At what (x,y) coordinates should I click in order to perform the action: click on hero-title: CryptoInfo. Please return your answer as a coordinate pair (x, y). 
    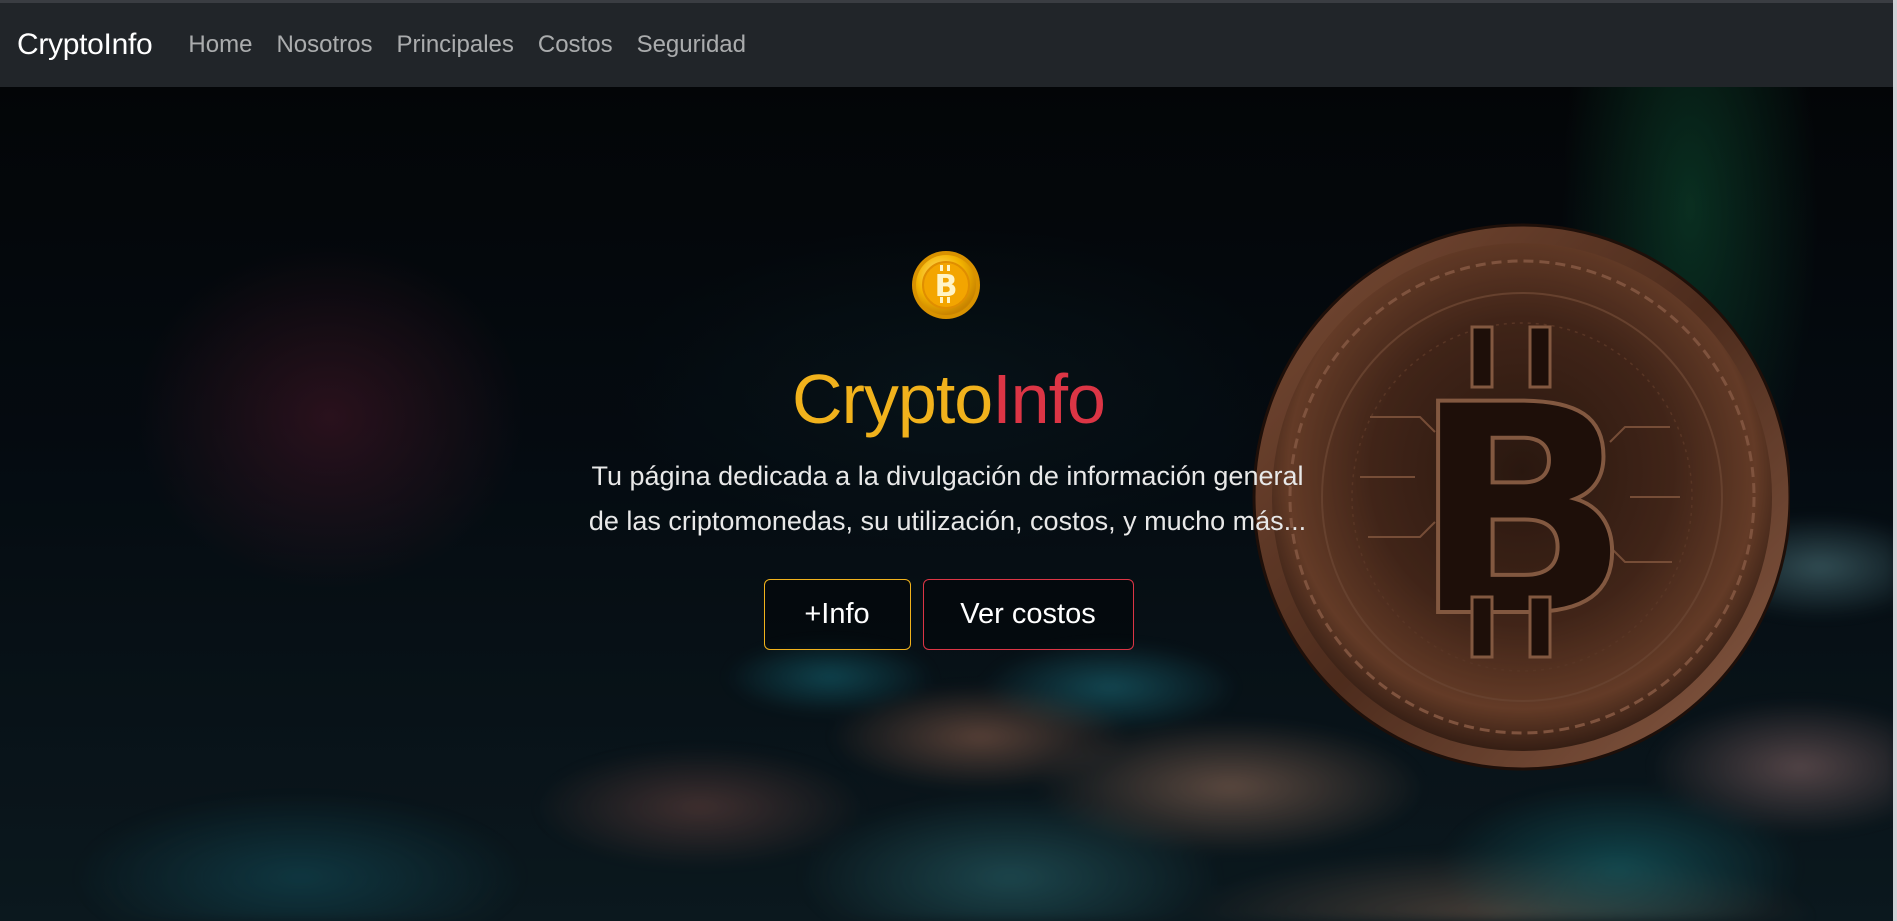
    Looking at the image, I should click on (948, 399).